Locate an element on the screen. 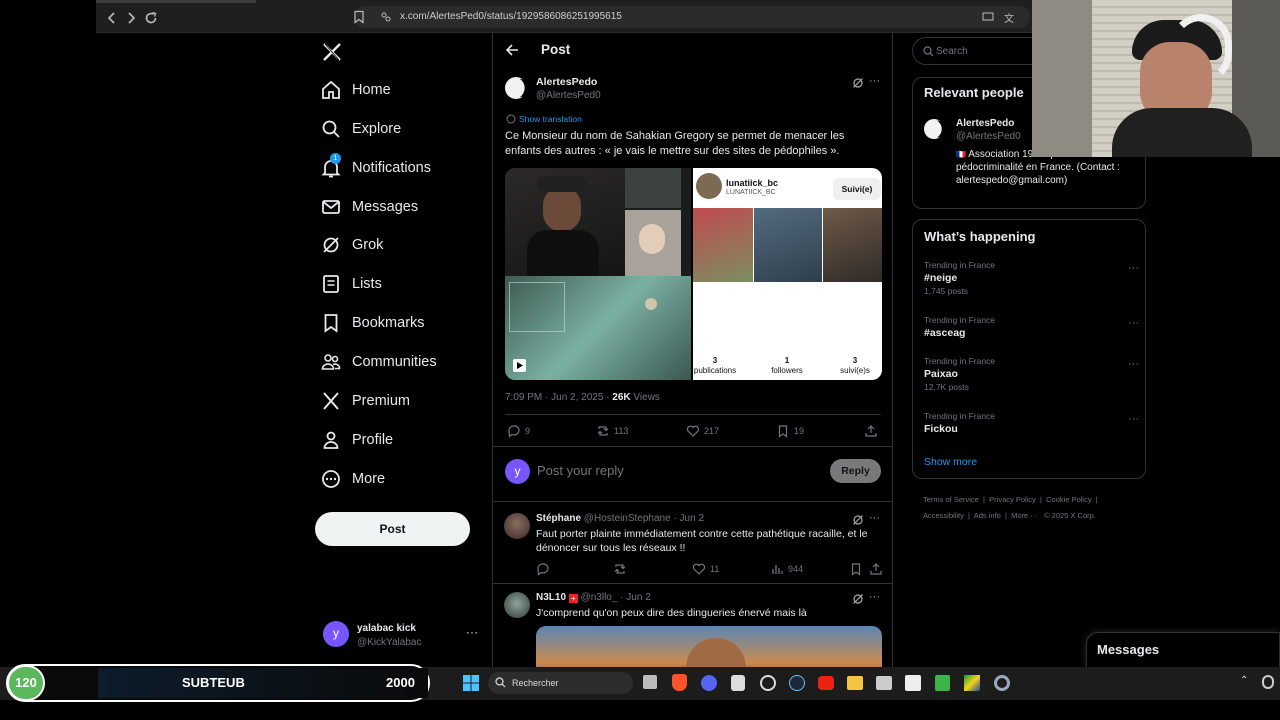 This screenshot has width=1280, height=720. person-handle: @AlertesPed0 is located at coordinates (988, 136).